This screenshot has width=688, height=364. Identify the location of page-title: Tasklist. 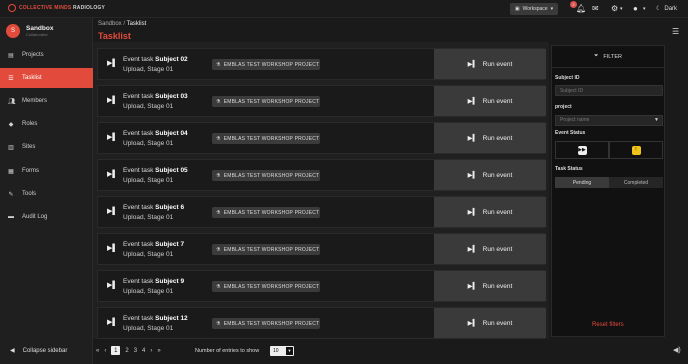
(114, 36).